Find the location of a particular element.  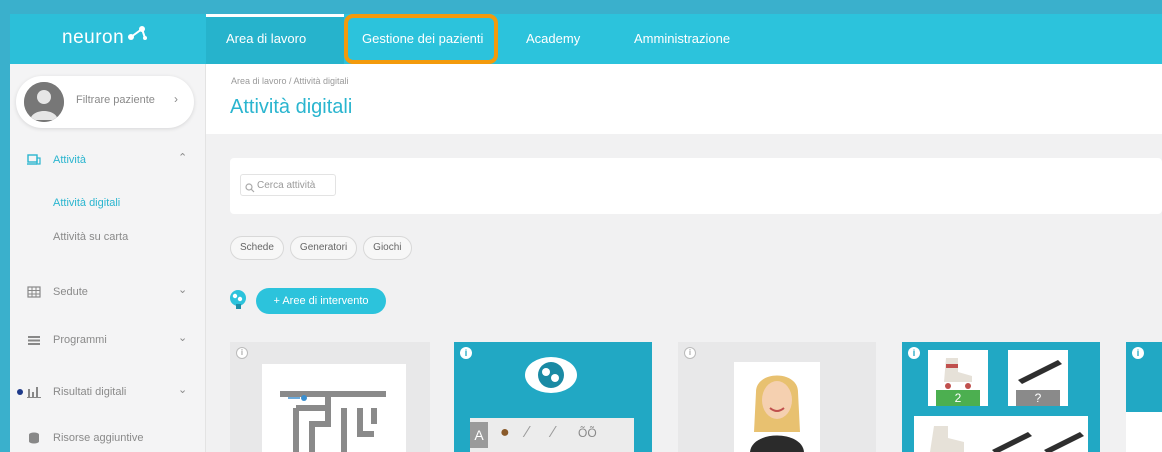

sidebar-item-label: Risorse aggiuntive is located at coordinates (98, 438).